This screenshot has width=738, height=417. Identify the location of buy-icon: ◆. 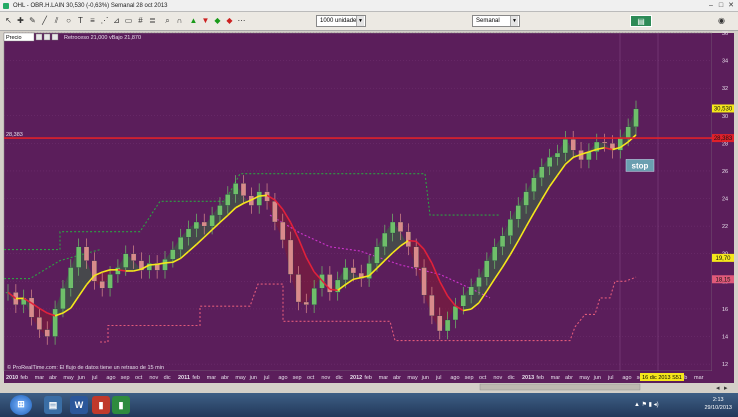
(217, 21).